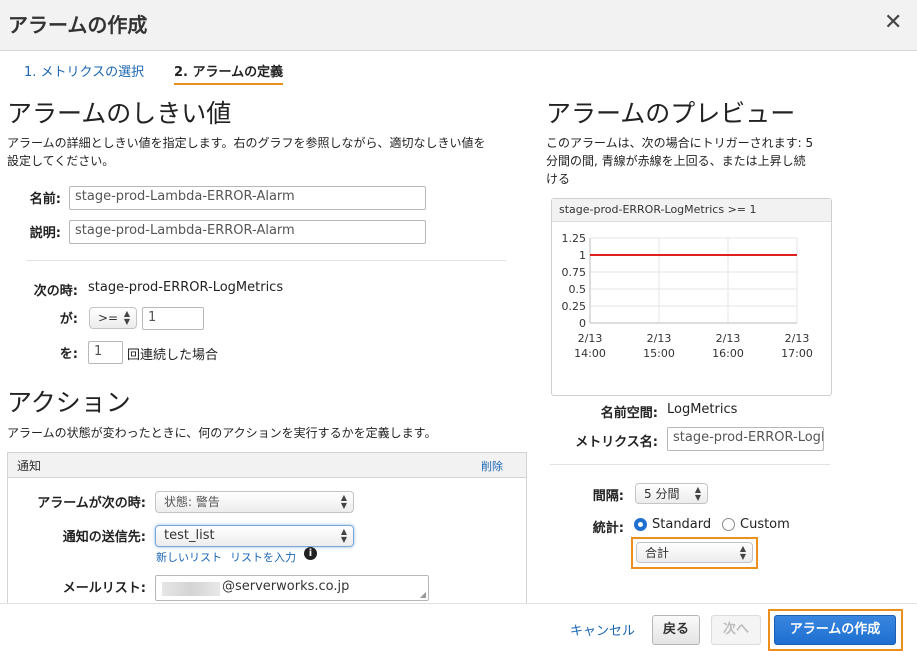 This screenshot has width=917, height=651. Describe the element at coordinates (681, 524) in the screenshot. I see `standard-label: Standard` at that location.